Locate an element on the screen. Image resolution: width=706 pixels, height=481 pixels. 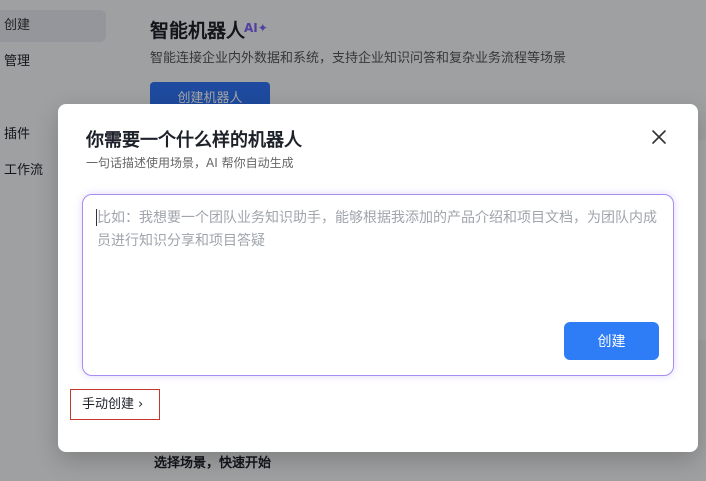
dialog-subtitle: 一句话描述使用场景，AI 帮你自动生成 is located at coordinates (190, 163).